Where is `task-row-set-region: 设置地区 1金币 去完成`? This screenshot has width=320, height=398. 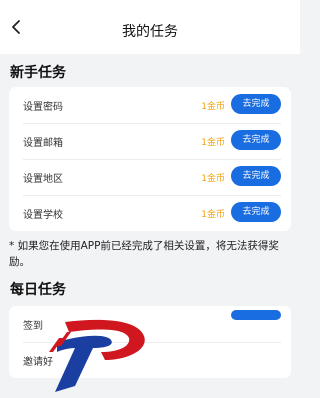 task-row-set-region: 设置地区 1金币 去完成 is located at coordinates (150, 177).